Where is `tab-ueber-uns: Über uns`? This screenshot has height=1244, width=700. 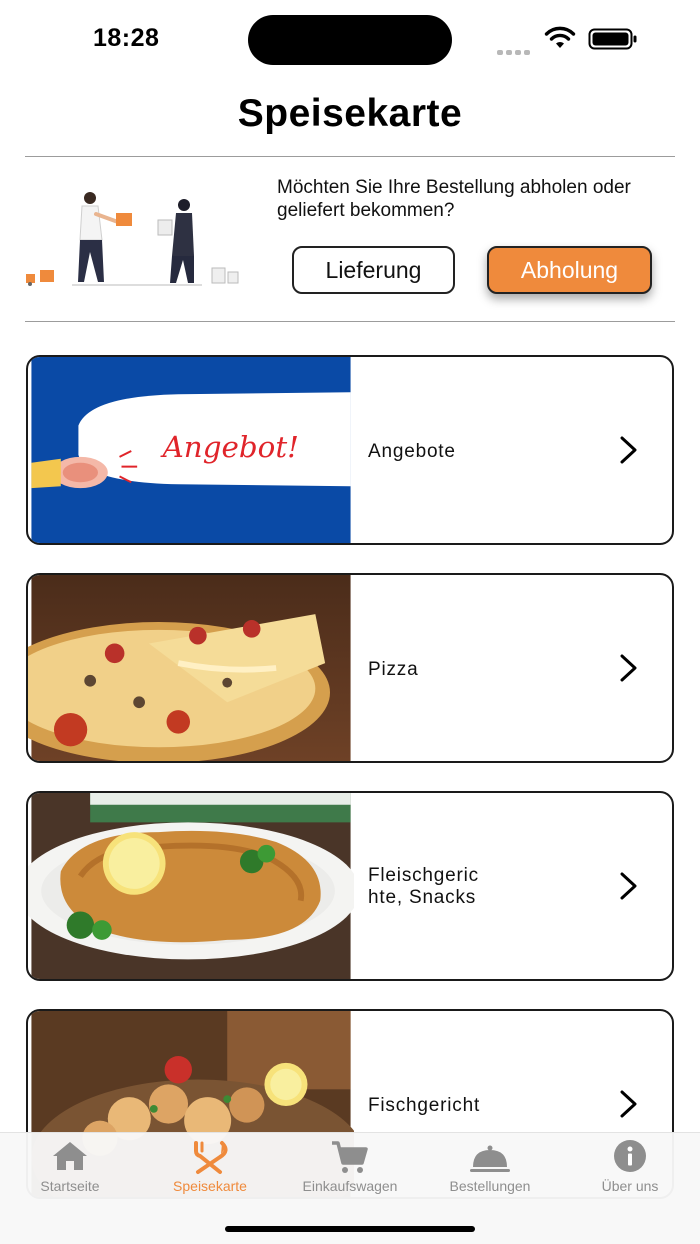
tab-ueber-uns: Über uns is located at coordinates (630, 1168).